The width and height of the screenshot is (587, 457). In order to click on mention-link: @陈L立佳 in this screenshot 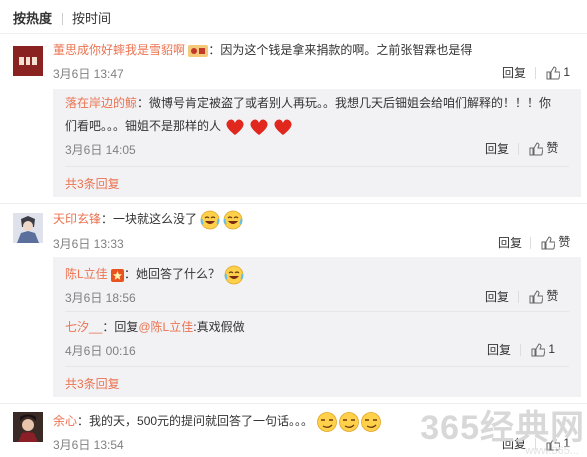, I will do `click(165, 327)`.